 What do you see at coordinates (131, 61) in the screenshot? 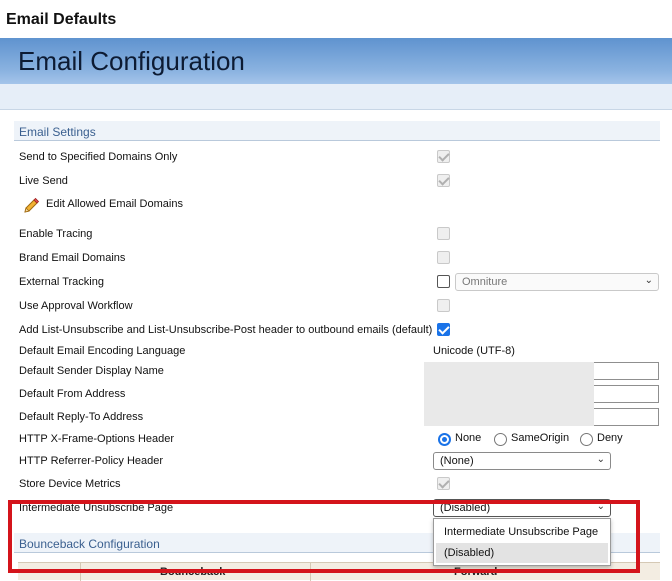
I see `page-title: Email Configuration` at bounding box center [131, 61].